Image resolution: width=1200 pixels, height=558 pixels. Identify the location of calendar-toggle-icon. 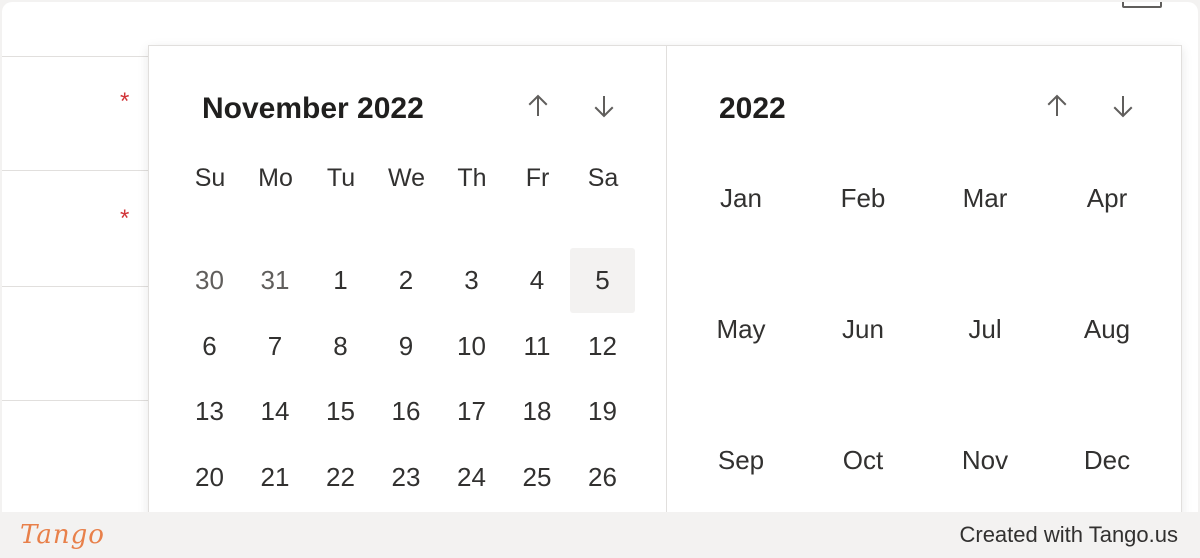
(1142, 5).